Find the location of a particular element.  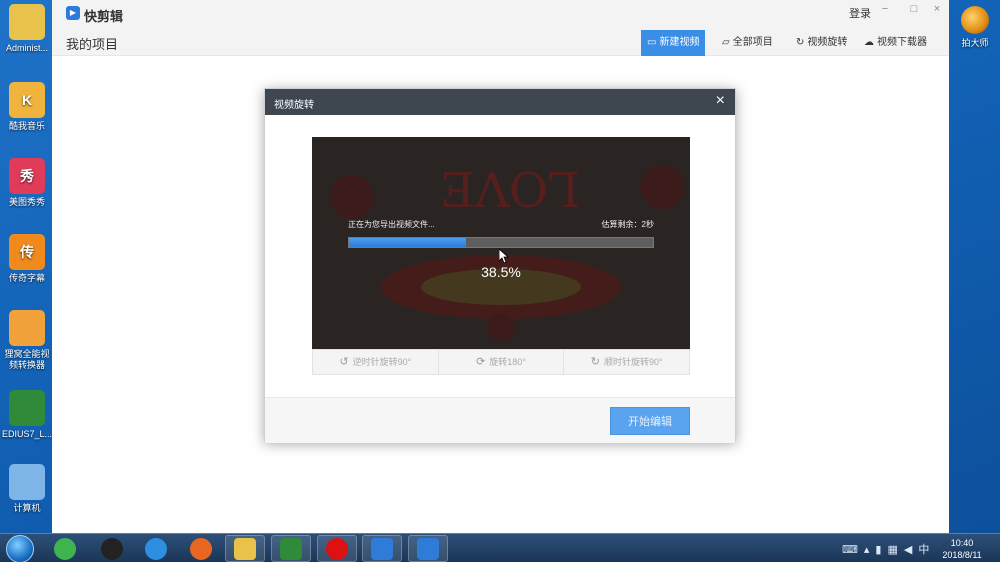

all-projects-label: 全部项目 is located at coordinates (752, 42).